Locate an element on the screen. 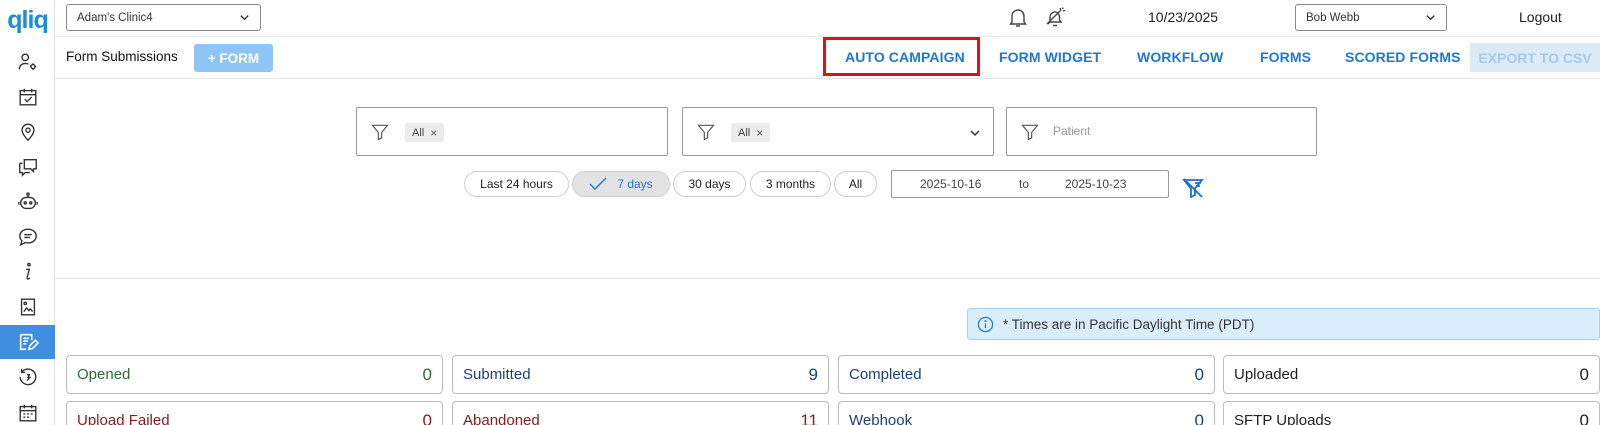 This screenshot has height=425, width=1600. nav-form-widget: FORM WIDGET is located at coordinates (1050, 57).